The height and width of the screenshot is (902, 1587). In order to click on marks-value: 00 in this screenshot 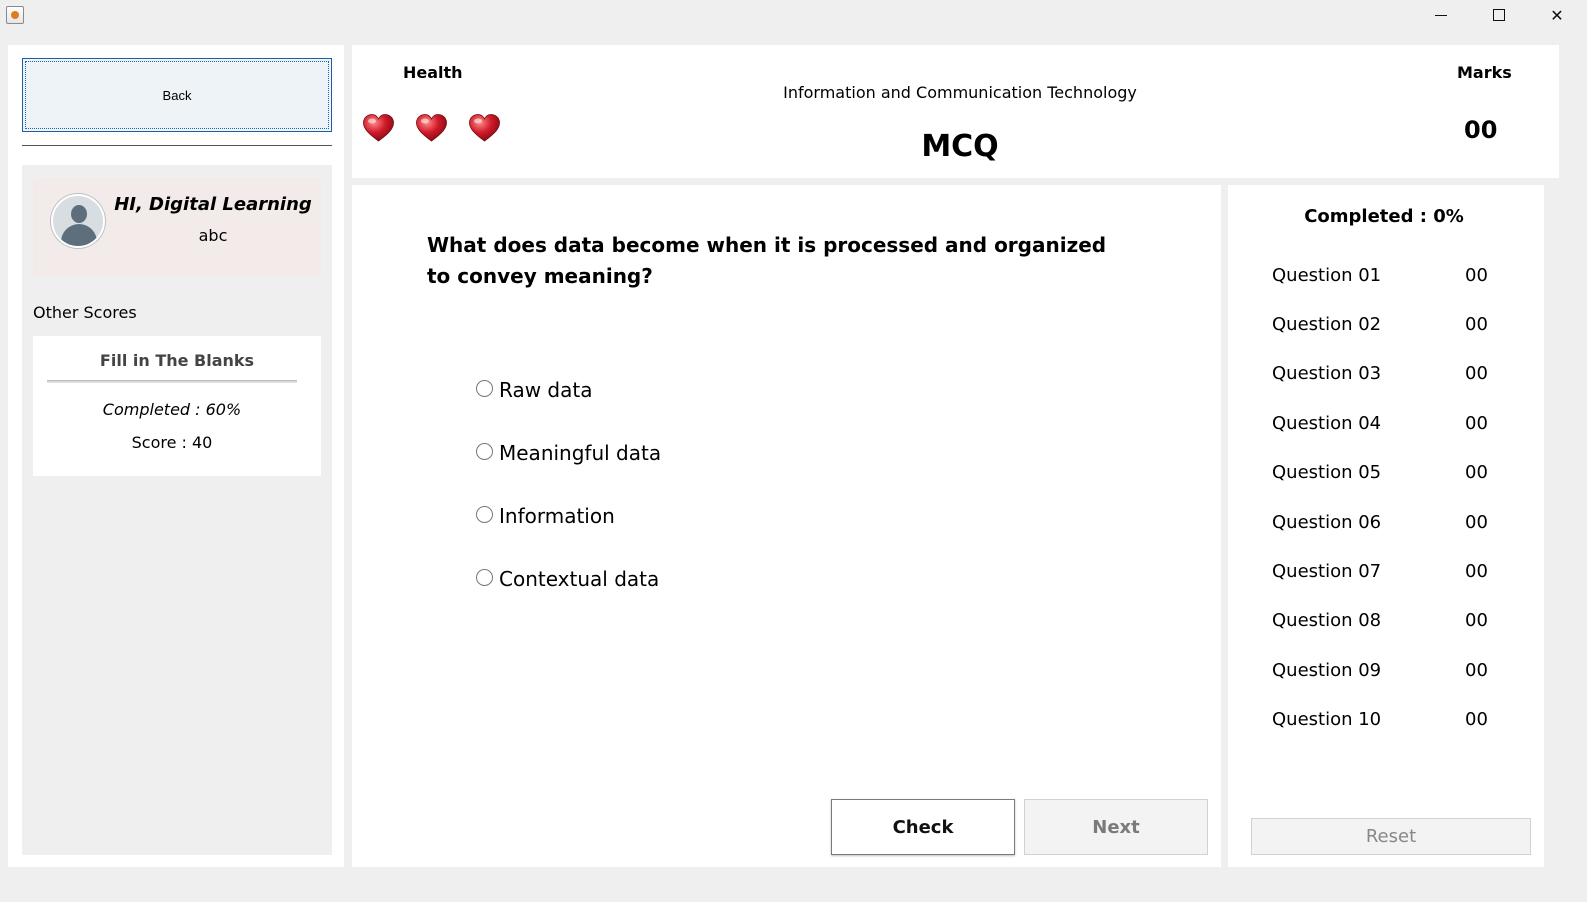, I will do `click(1481, 130)`.